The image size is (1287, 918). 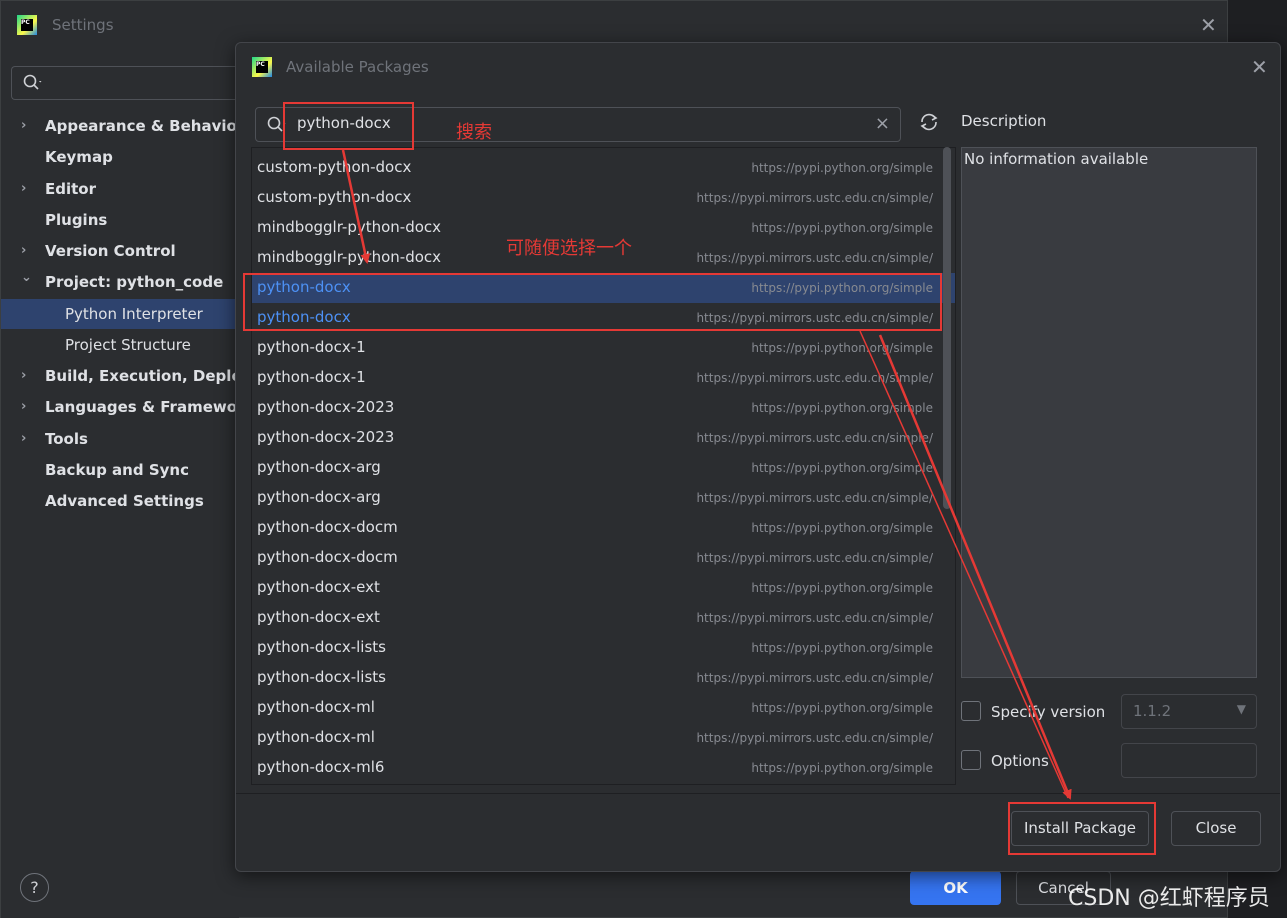 I want to click on package-name: python-docx-lists, so click(x=321, y=647).